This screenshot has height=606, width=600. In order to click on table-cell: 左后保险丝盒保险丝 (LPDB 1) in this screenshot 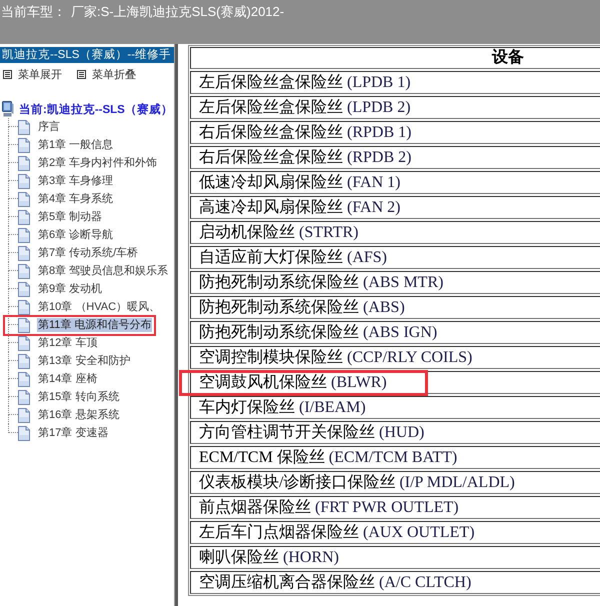, I will do `click(395, 82)`.